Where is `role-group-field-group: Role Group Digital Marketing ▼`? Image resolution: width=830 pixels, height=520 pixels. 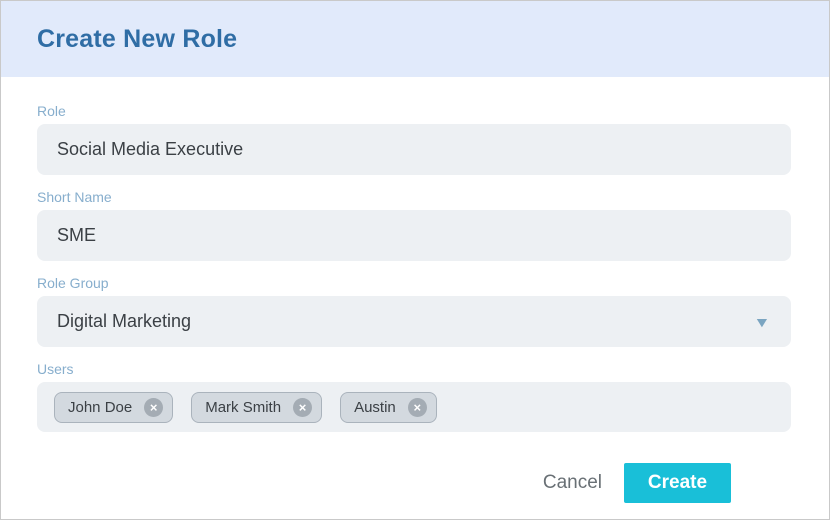 role-group-field-group: Role Group Digital Marketing ▼ is located at coordinates (414, 311).